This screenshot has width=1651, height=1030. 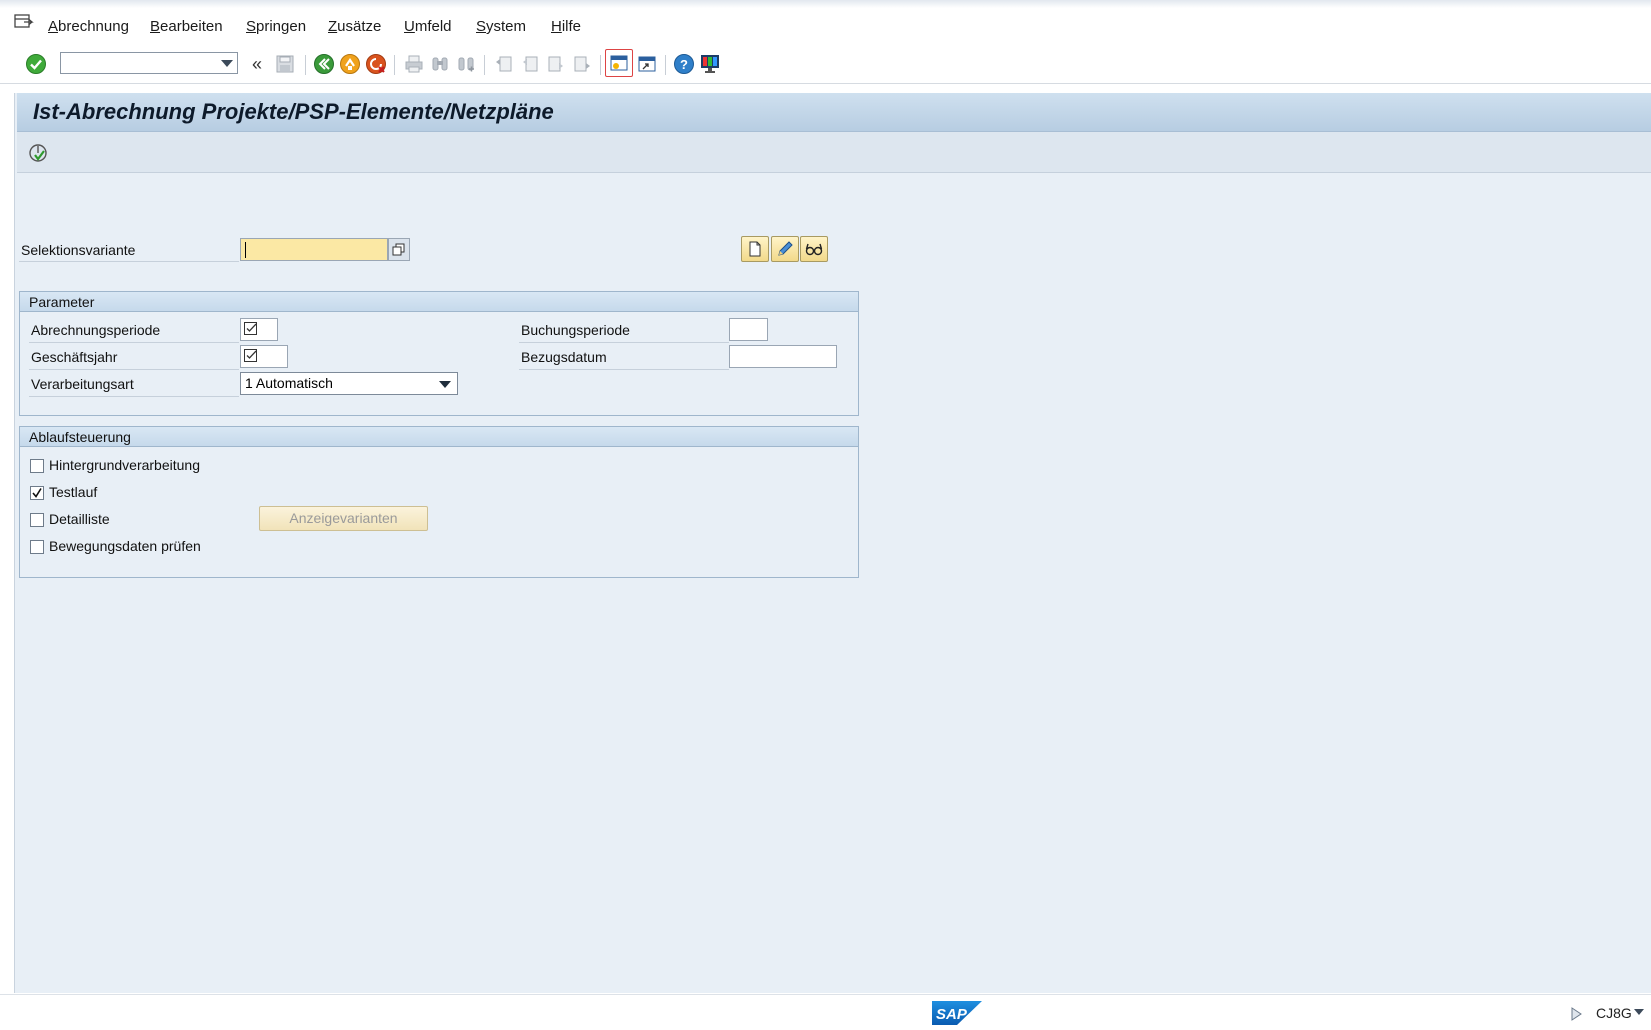 I want to click on bewegungsdaten-label: Bewegungsdaten prüfen, so click(x=125, y=546).